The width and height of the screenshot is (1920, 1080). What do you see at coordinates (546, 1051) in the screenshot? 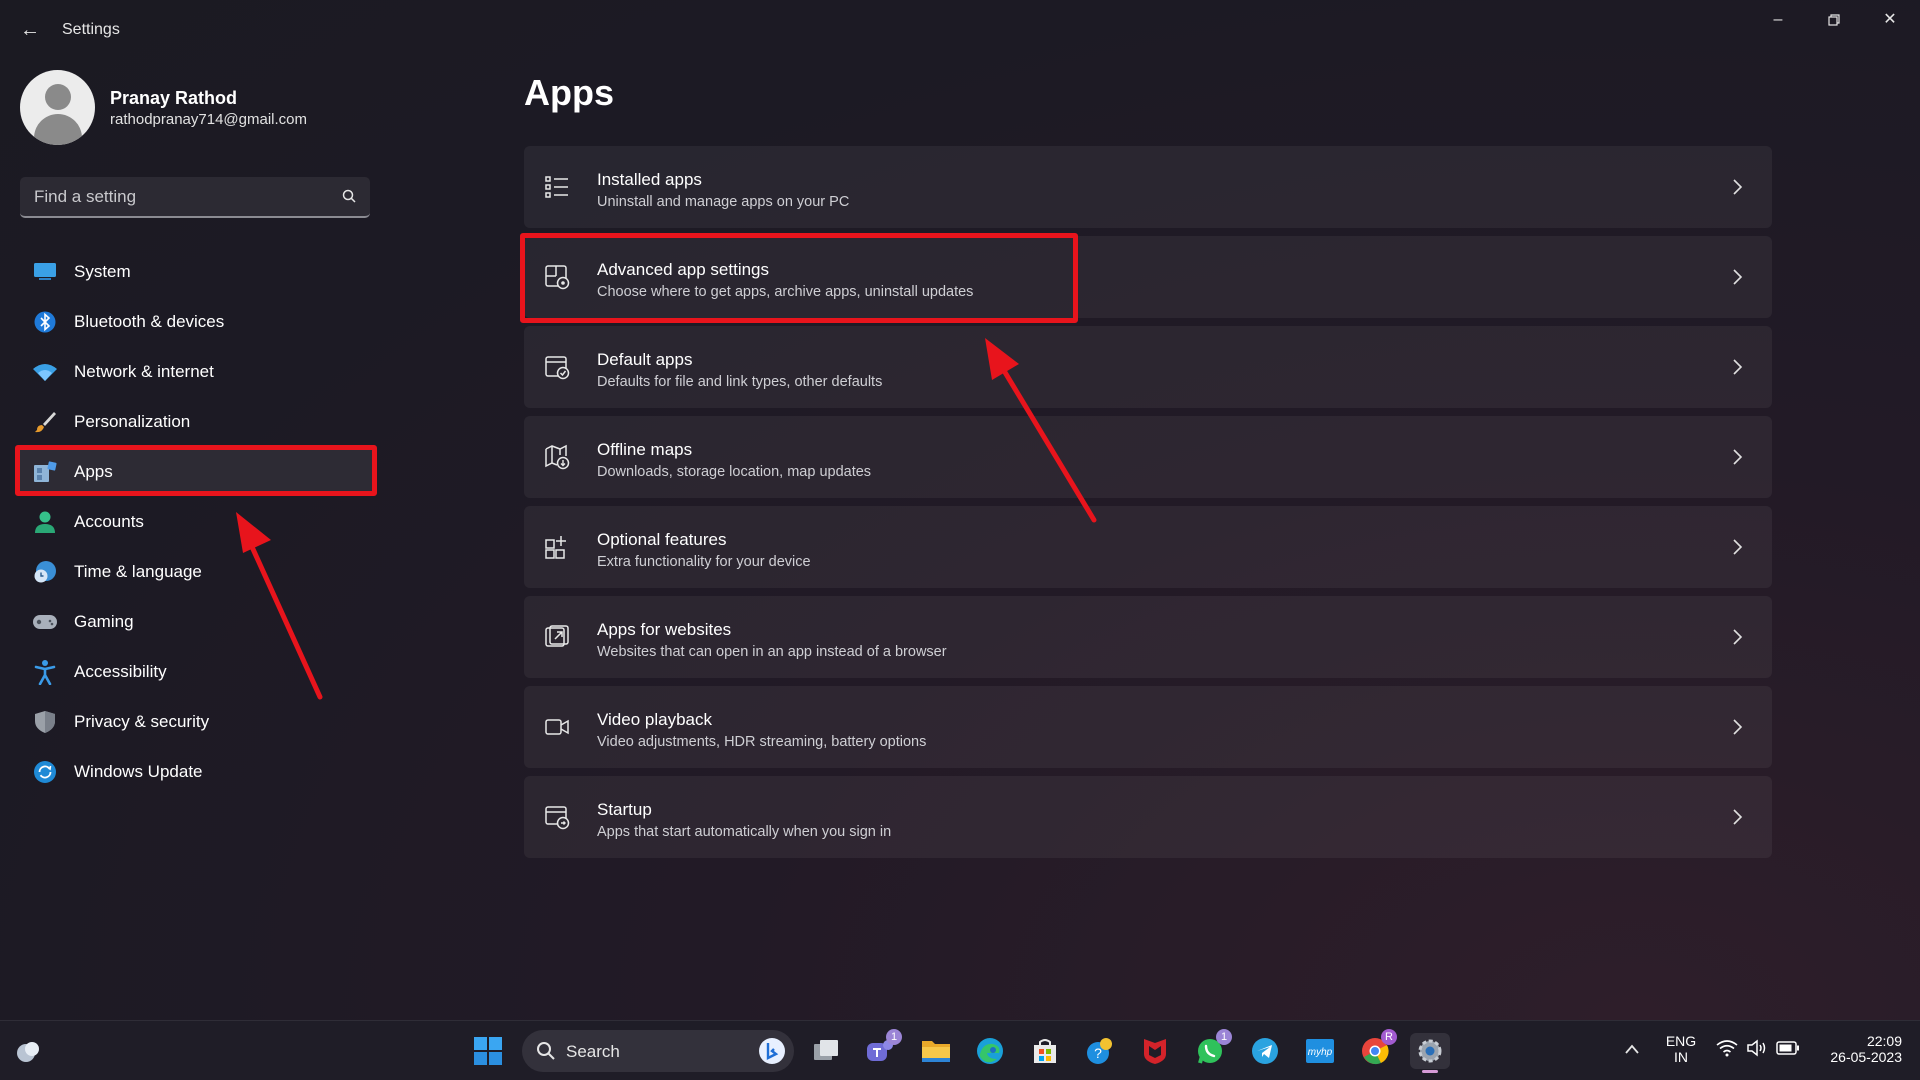
I see `search-icon` at bounding box center [546, 1051].